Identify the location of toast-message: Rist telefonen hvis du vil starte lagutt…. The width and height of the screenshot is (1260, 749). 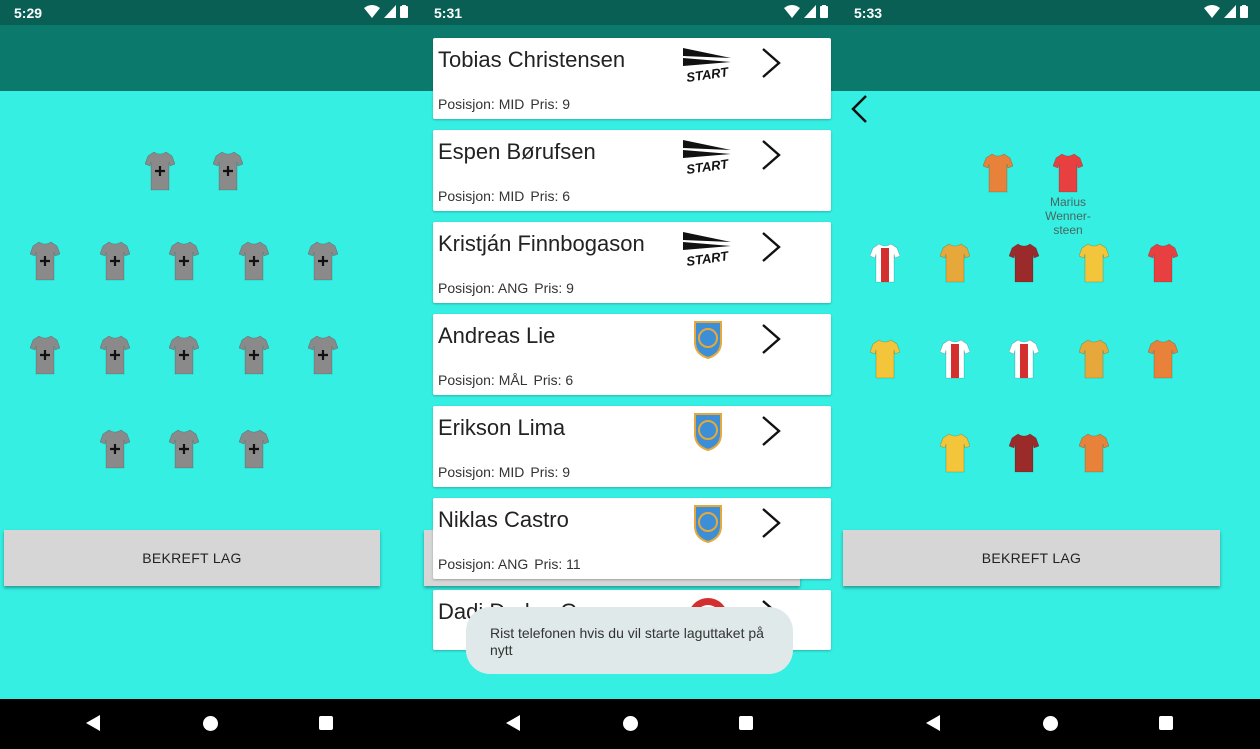
(629, 640).